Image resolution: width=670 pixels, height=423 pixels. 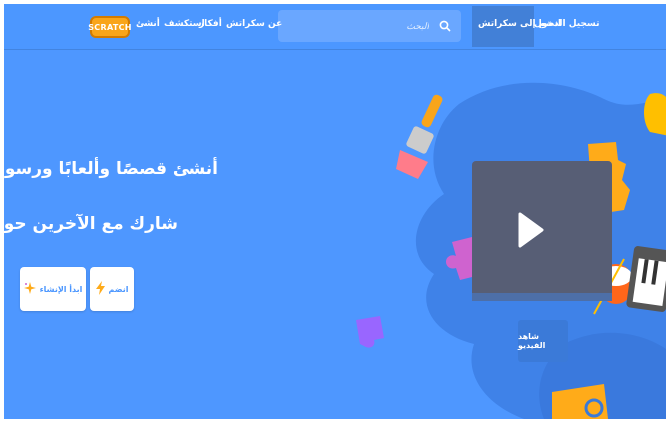 I want to click on puzzle-icon-small, so click(x=370, y=332).